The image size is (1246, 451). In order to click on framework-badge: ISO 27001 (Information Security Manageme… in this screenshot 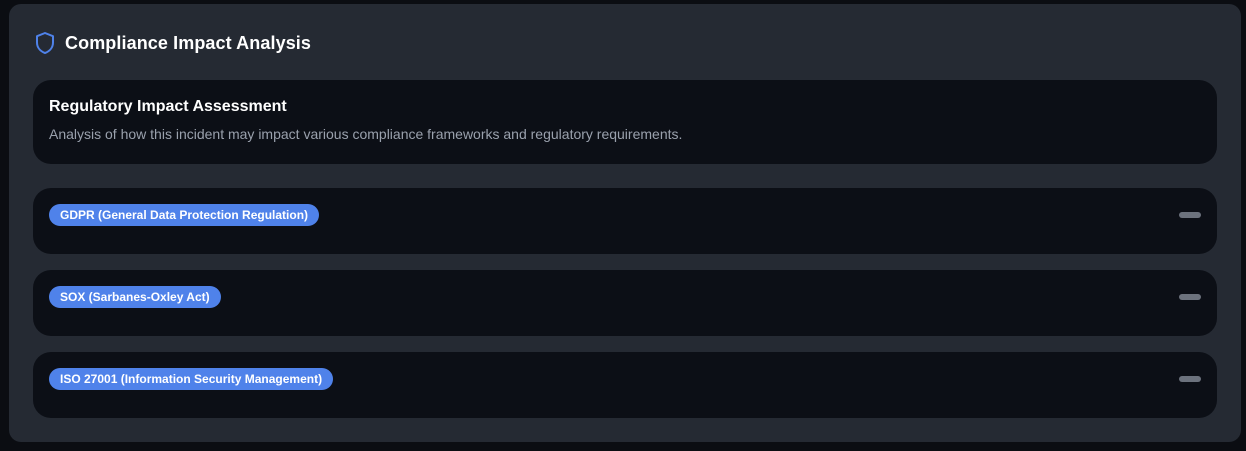, I will do `click(191, 379)`.